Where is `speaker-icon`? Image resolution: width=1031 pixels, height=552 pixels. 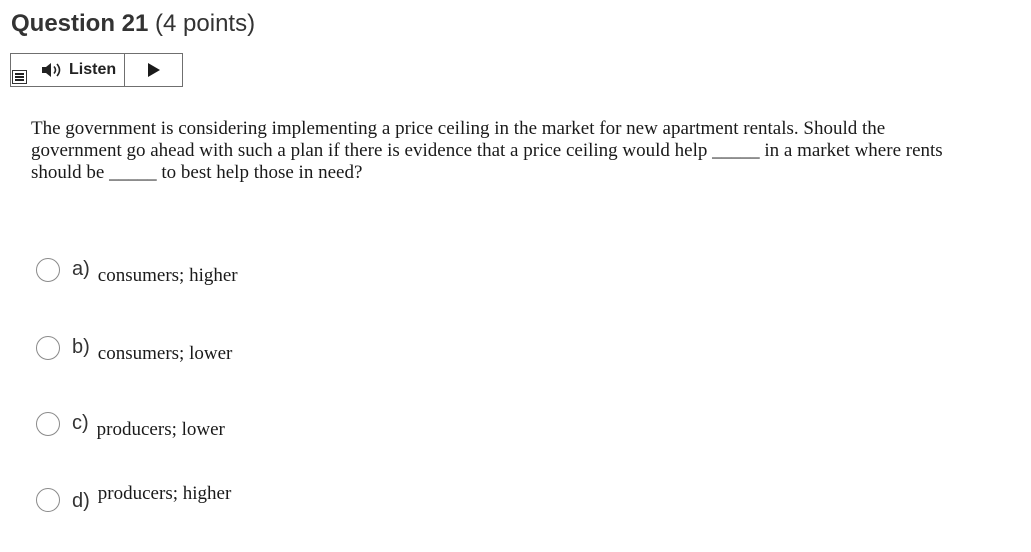 speaker-icon is located at coordinates (51, 70).